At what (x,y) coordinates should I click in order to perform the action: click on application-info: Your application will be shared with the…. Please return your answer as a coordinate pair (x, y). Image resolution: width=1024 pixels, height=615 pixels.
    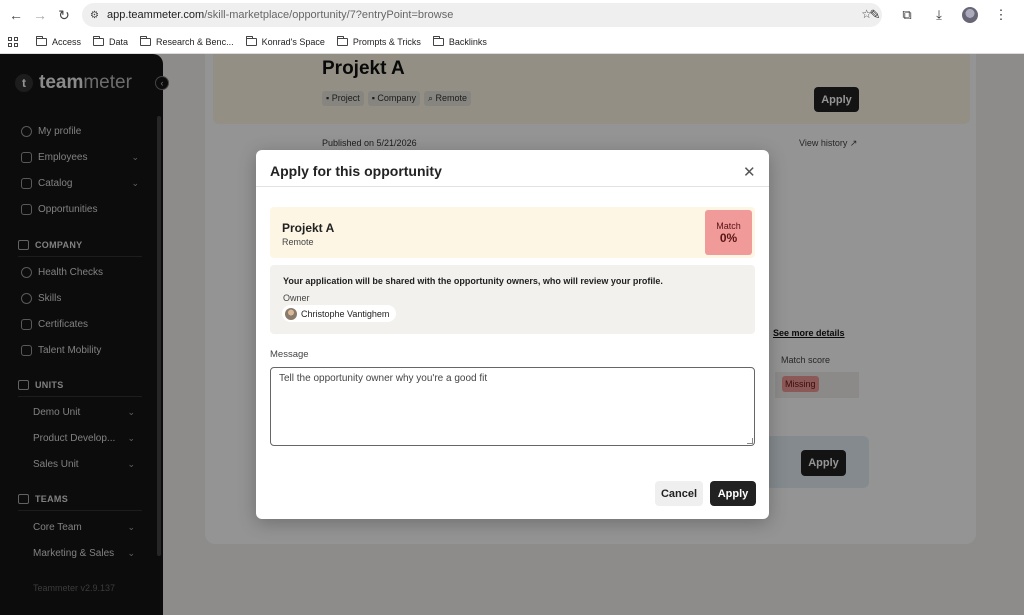
    Looking at the image, I should click on (512, 299).